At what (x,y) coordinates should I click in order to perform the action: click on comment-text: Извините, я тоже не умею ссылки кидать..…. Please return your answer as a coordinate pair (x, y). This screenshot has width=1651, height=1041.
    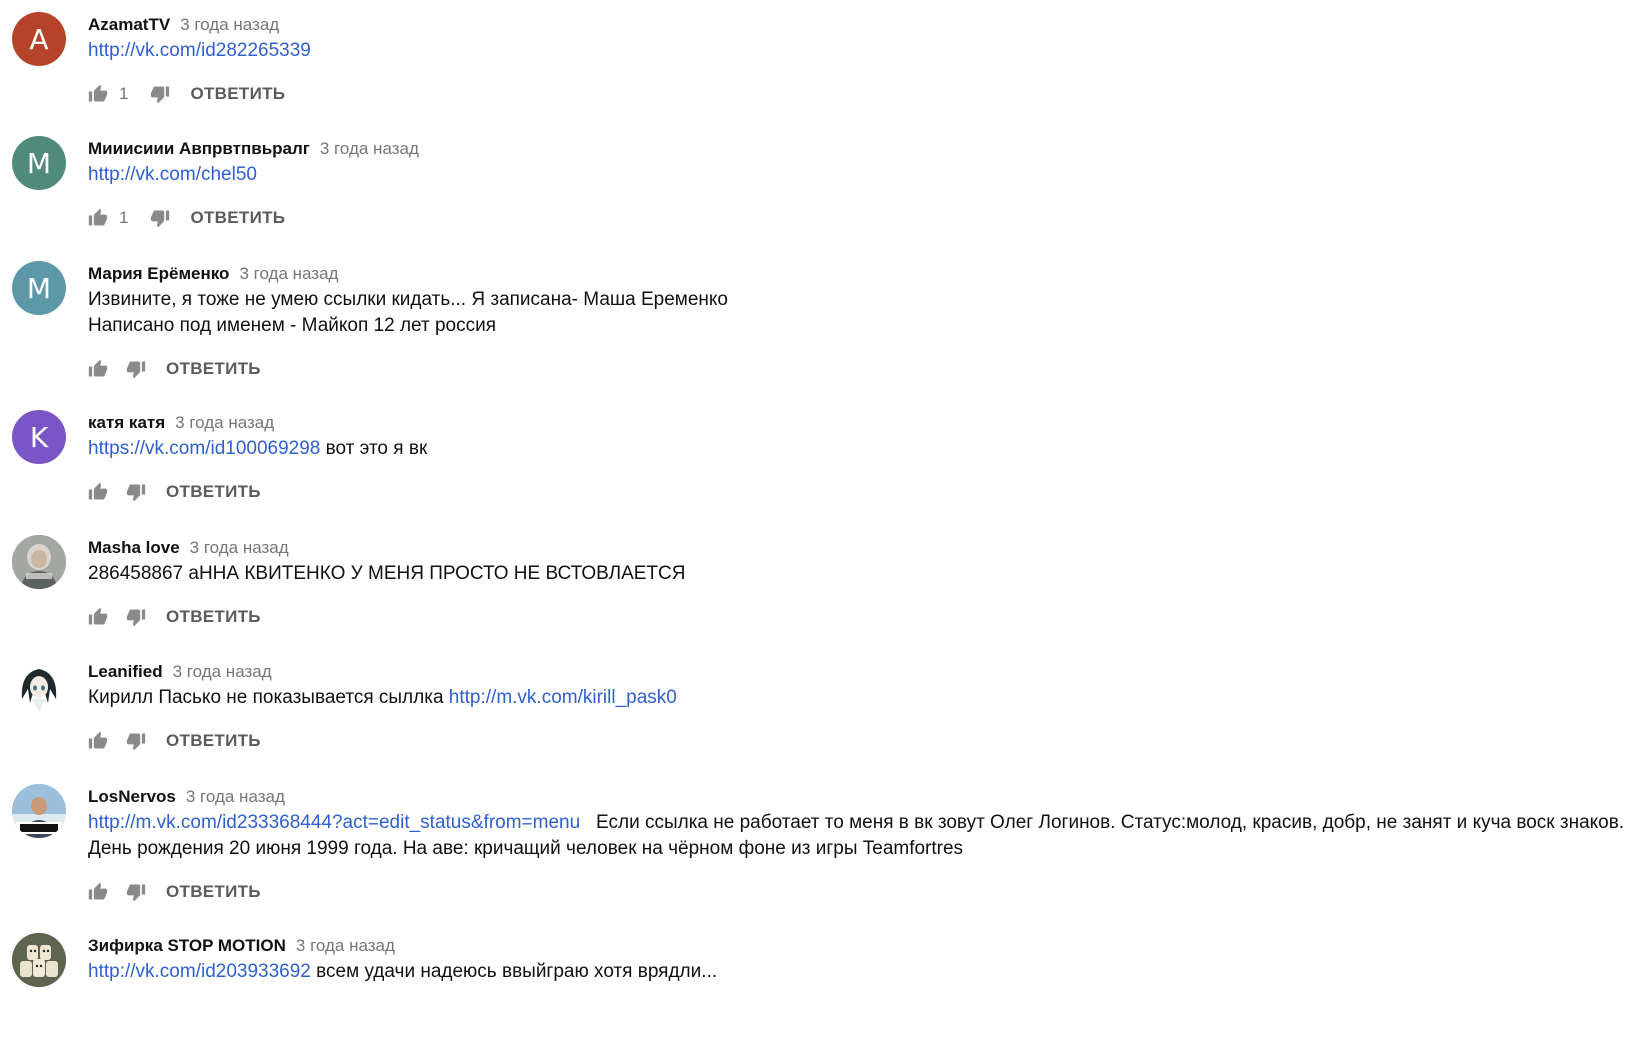
    Looking at the image, I should click on (869, 313).